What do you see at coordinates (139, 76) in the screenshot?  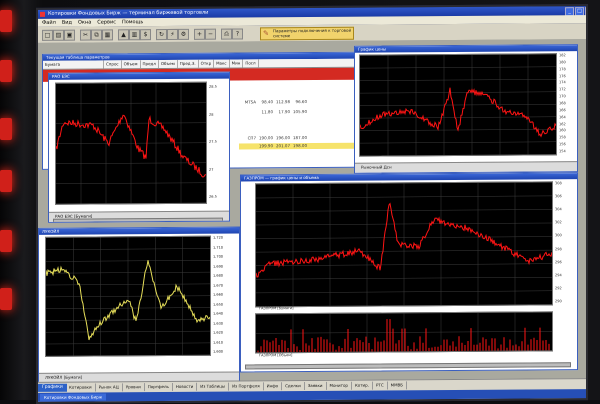 I see `chart-window-title: РАО ЕЭС` at bounding box center [139, 76].